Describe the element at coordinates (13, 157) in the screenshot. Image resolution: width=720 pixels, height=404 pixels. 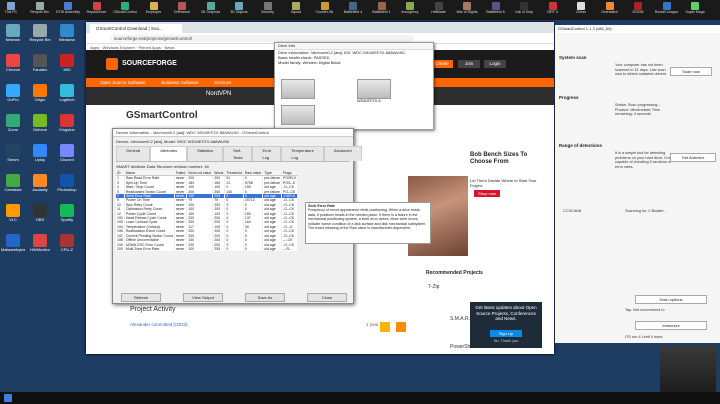
I see `desktop-icon: Steam` at that location.